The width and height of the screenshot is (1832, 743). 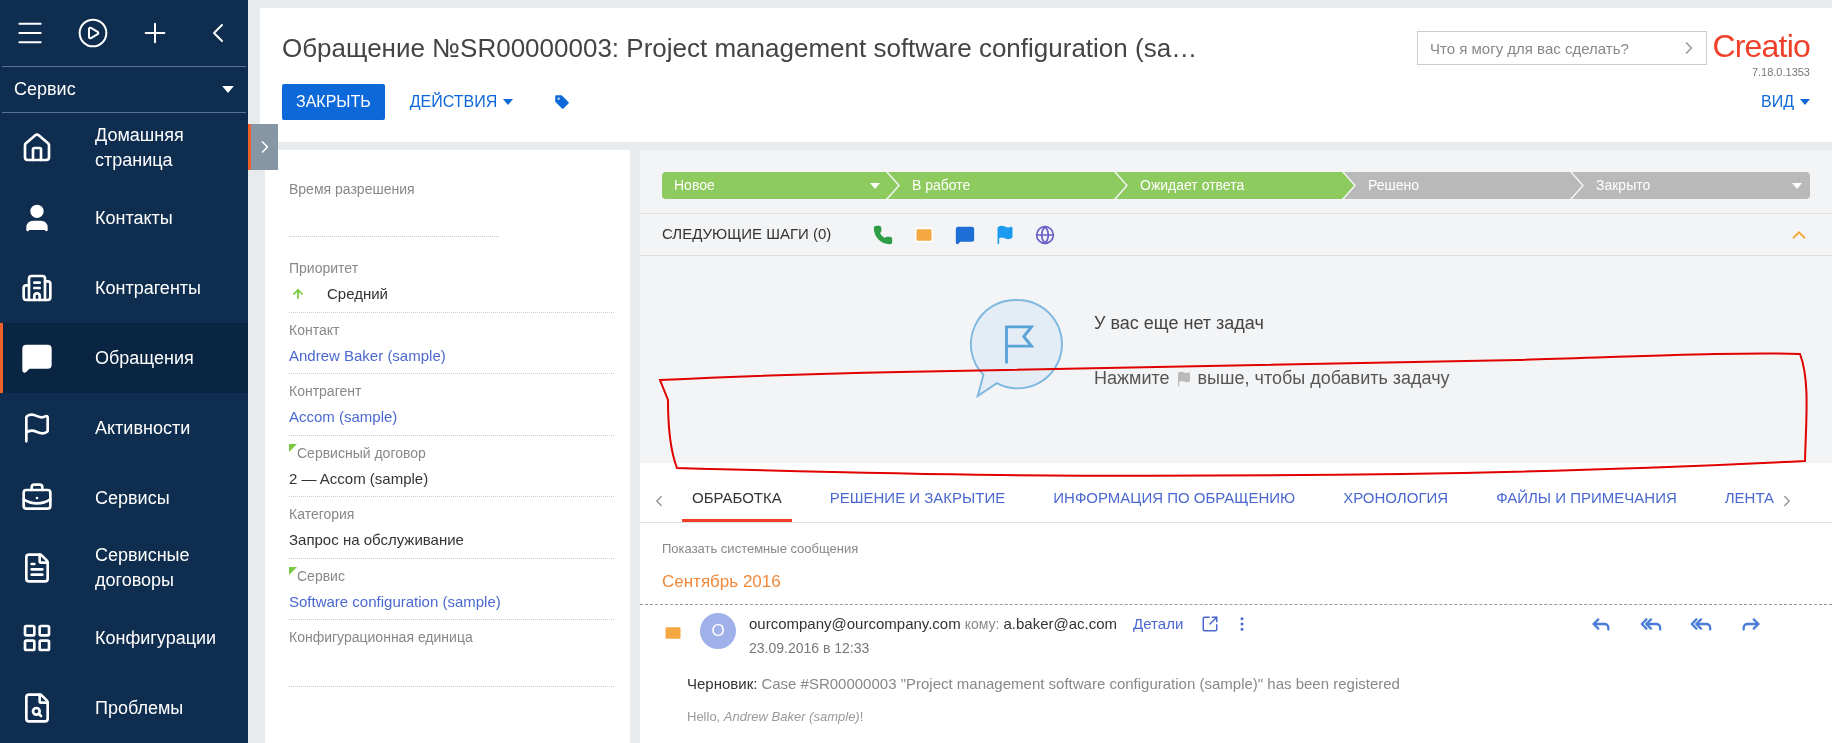 What do you see at coordinates (37, 148) in the screenshot?
I see `house-icon` at bounding box center [37, 148].